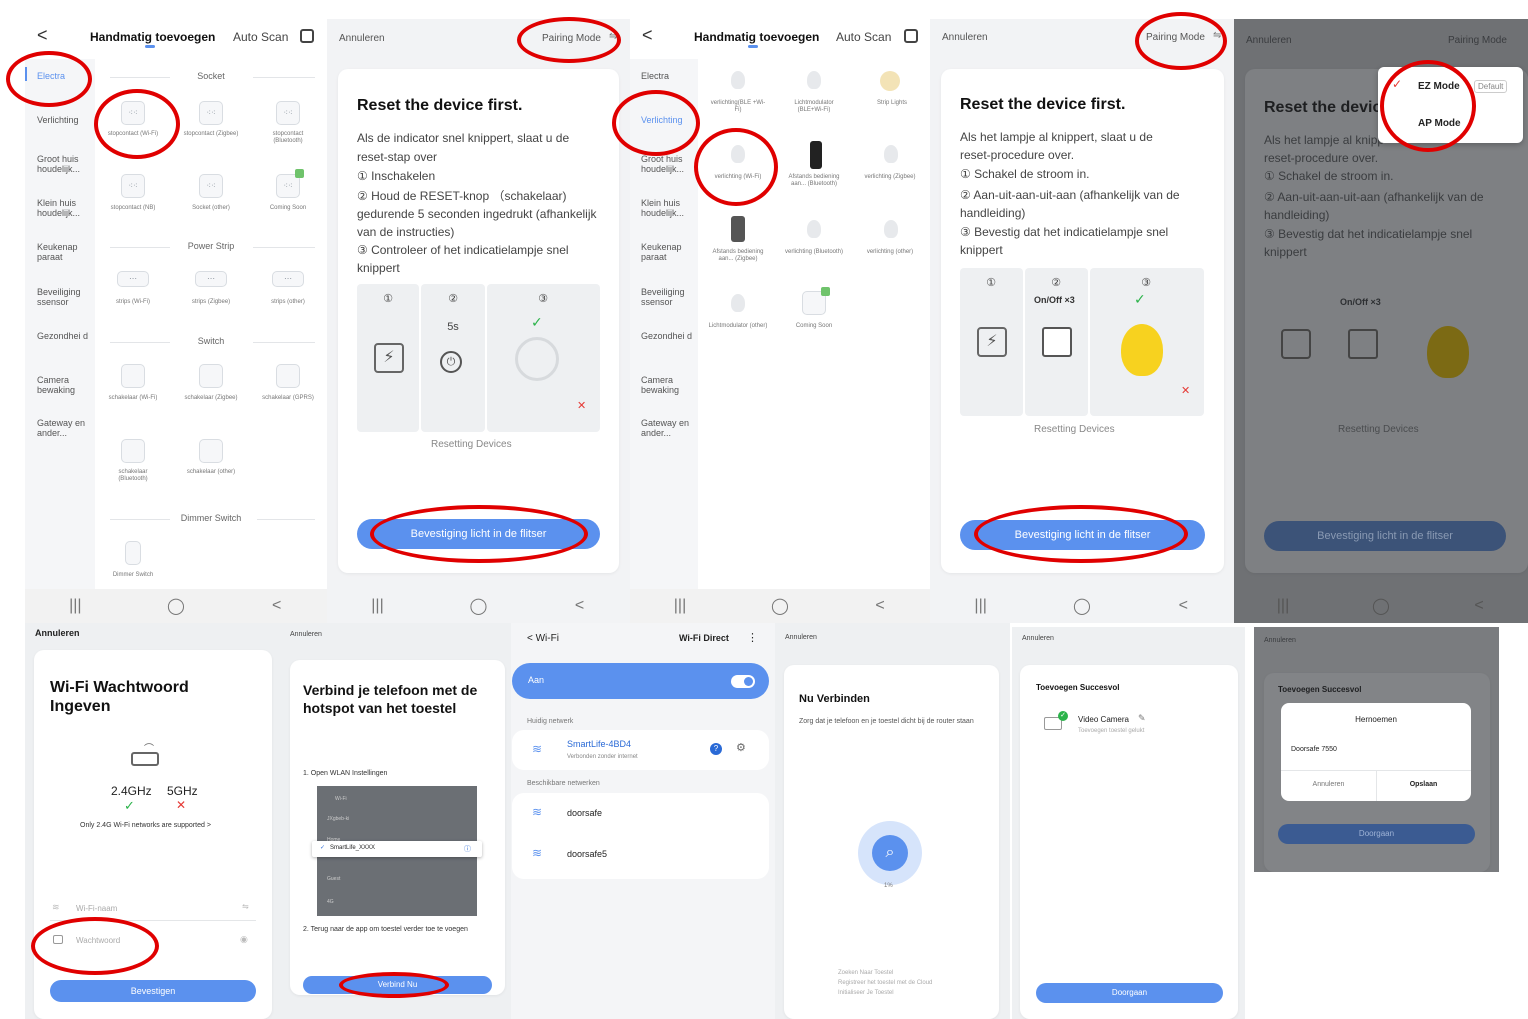 Image resolution: width=1528 pixels, height=1019 pixels. Describe the element at coordinates (1439, 86) in the screenshot. I see `menu-ez-mode: EZ Mode` at that location.